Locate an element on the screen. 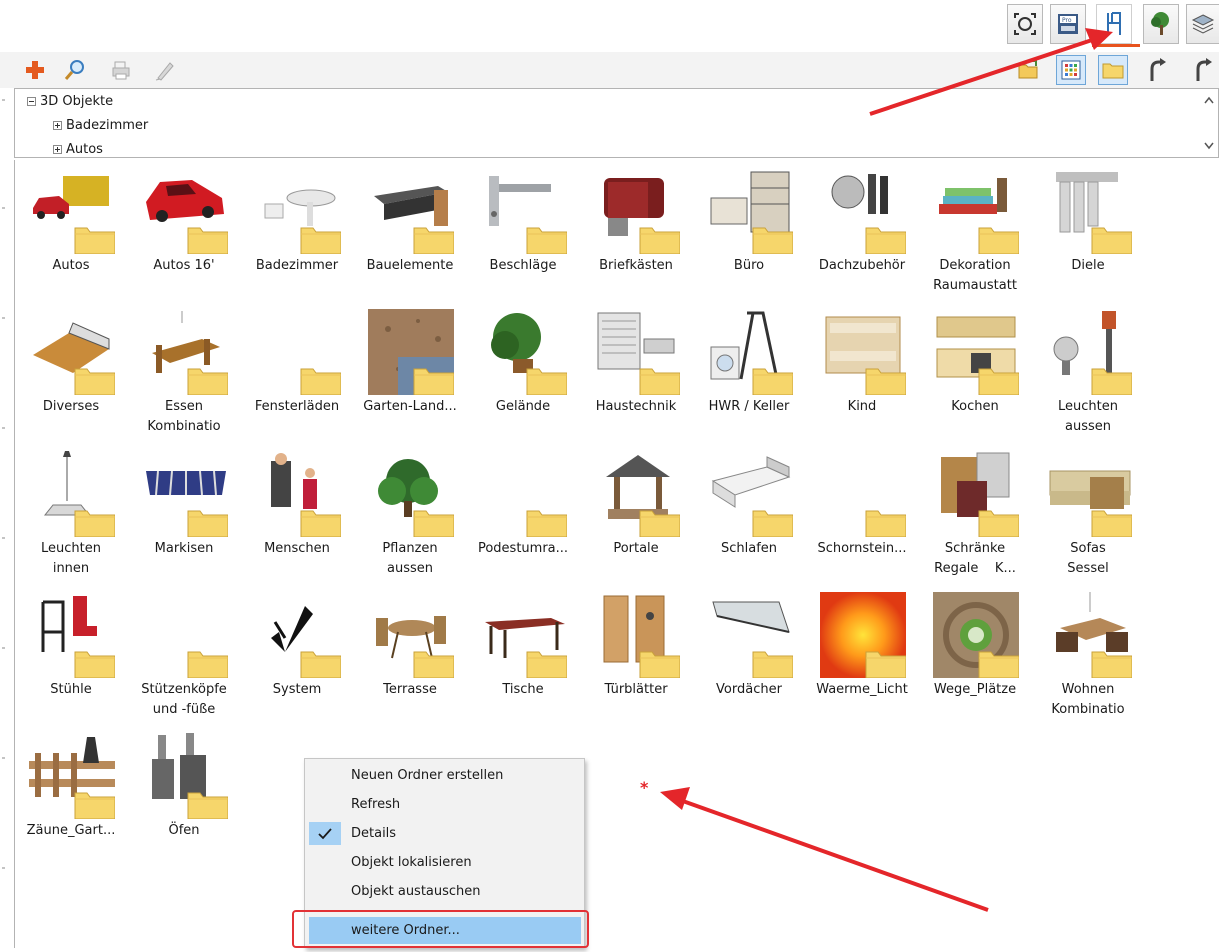 The image size is (1219, 952). arrow-to-marker is located at coordinates (824, 849).